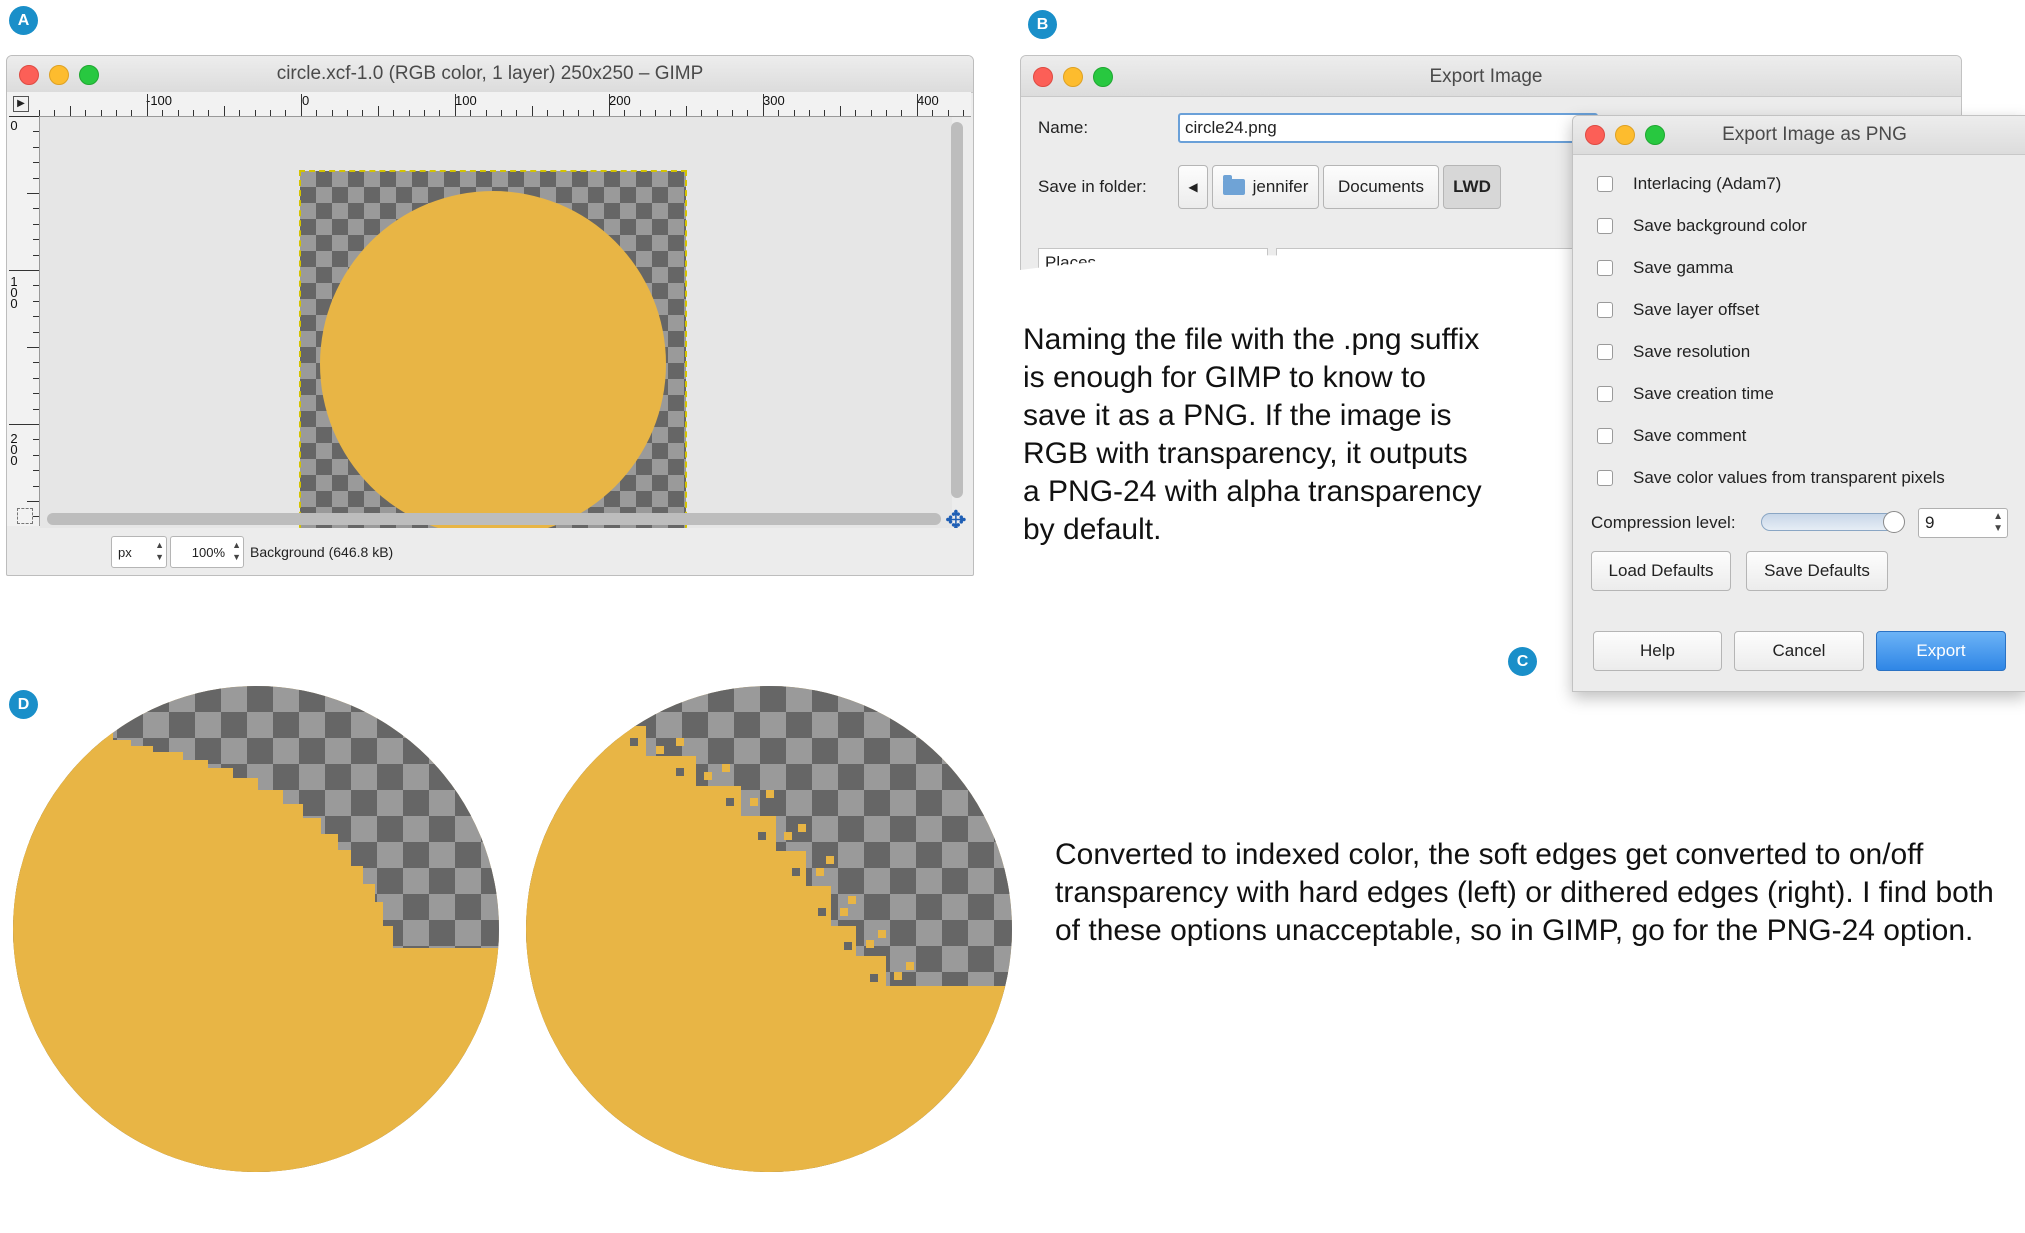  What do you see at coordinates (1692, 351) in the screenshot?
I see `option-label: Save resolution` at bounding box center [1692, 351].